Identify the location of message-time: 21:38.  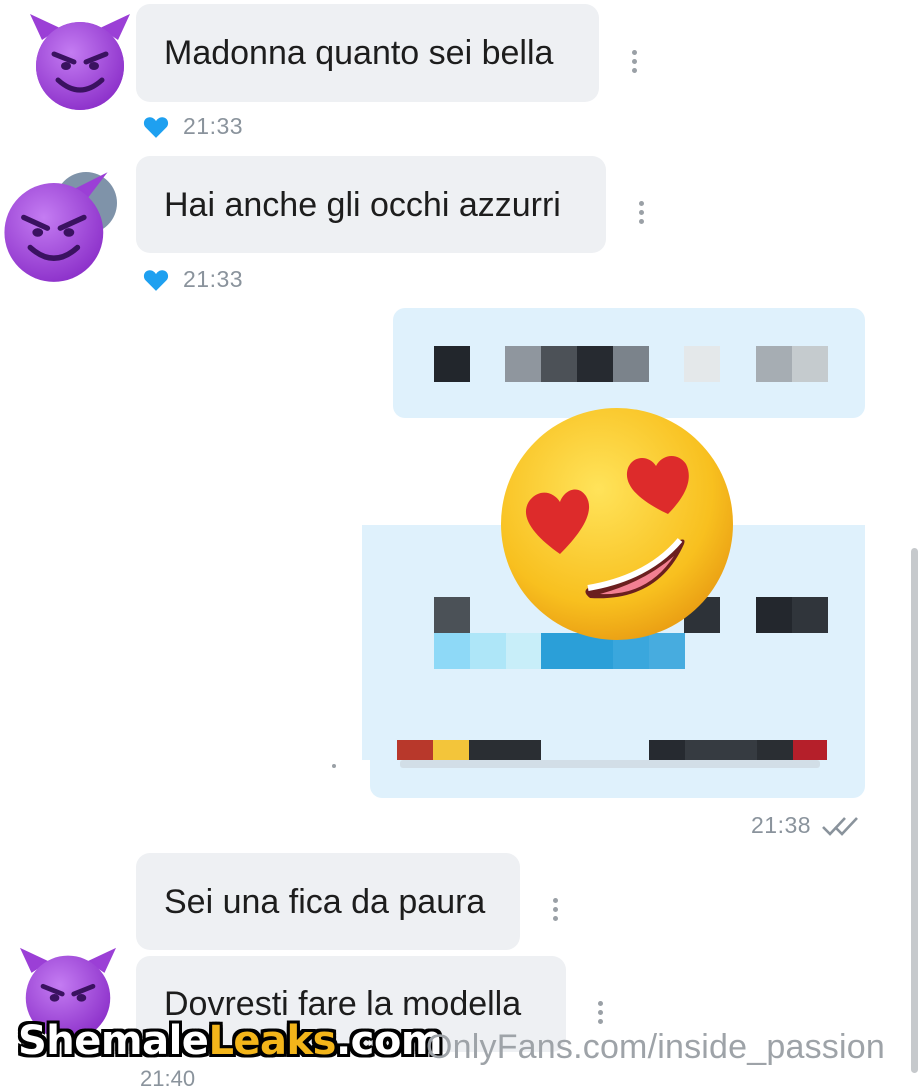
(781, 825).